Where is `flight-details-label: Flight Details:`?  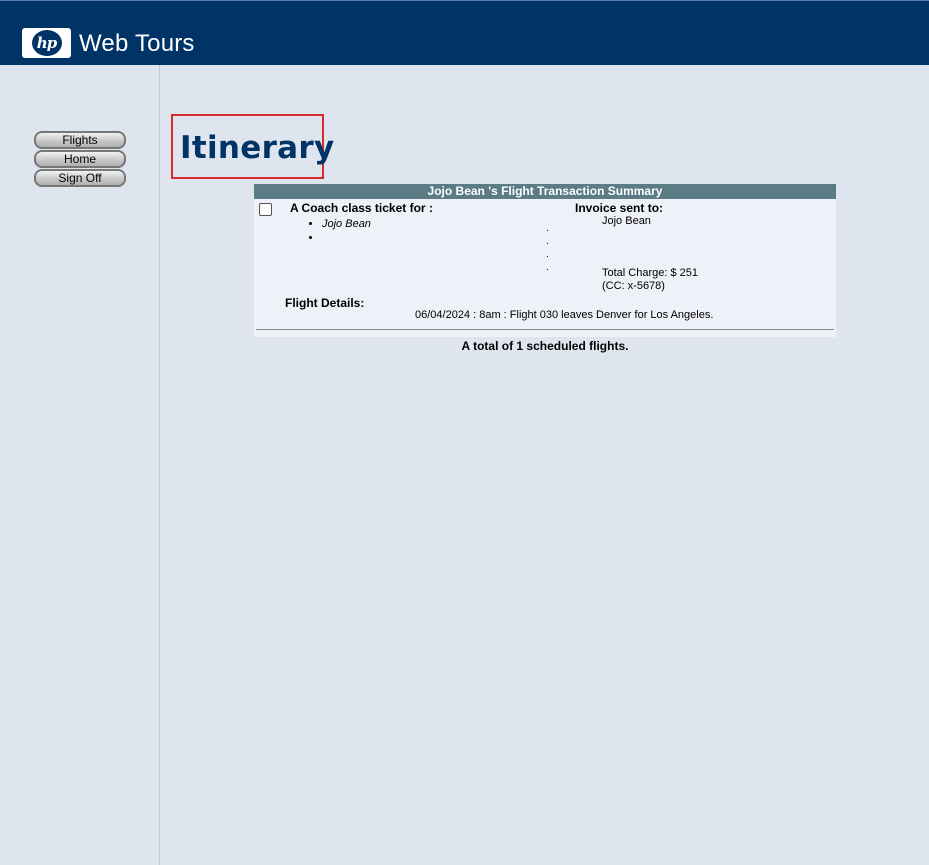
flight-details-label: Flight Details: is located at coordinates (325, 303).